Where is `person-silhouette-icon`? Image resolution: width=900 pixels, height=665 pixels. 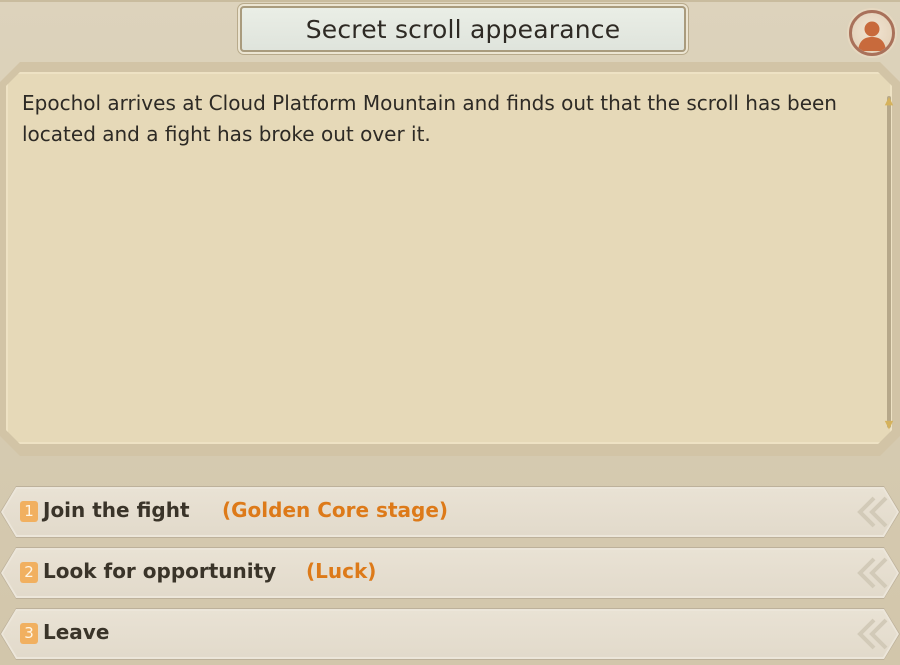 person-silhouette-icon is located at coordinates (872, 36).